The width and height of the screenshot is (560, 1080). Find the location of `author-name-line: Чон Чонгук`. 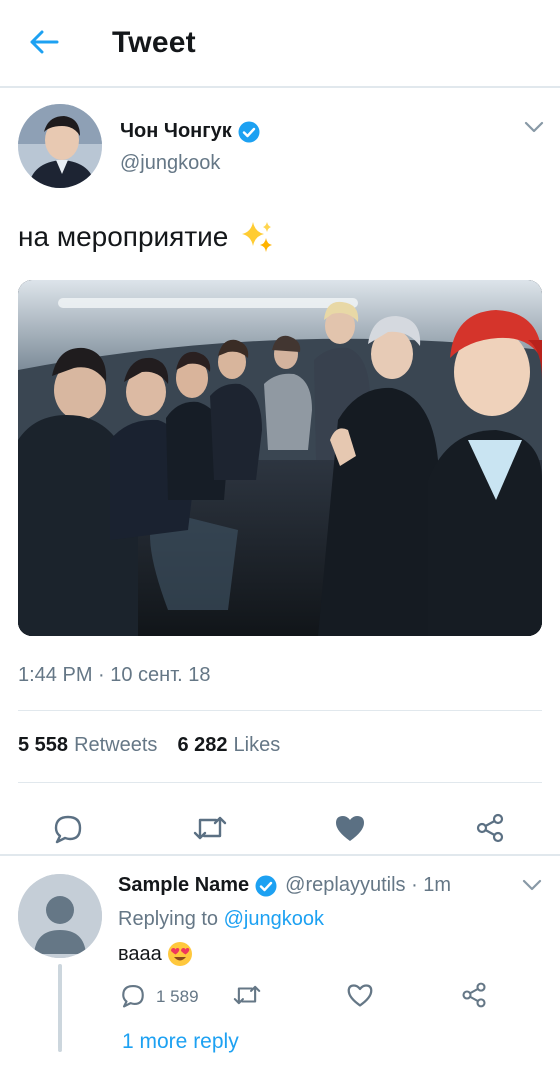

author-name-line: Чон Чонгук is located at coordinates (190, 131).